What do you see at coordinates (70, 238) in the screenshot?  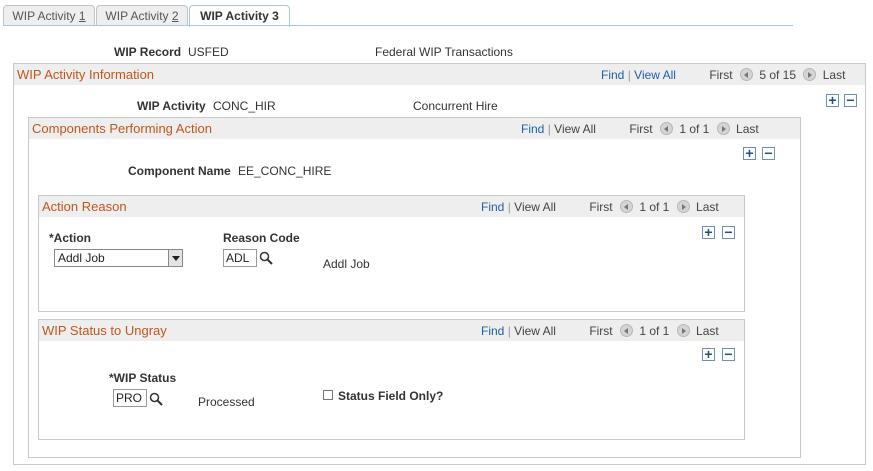 I see `action-label: *Action` at bounding box center [70, 238].